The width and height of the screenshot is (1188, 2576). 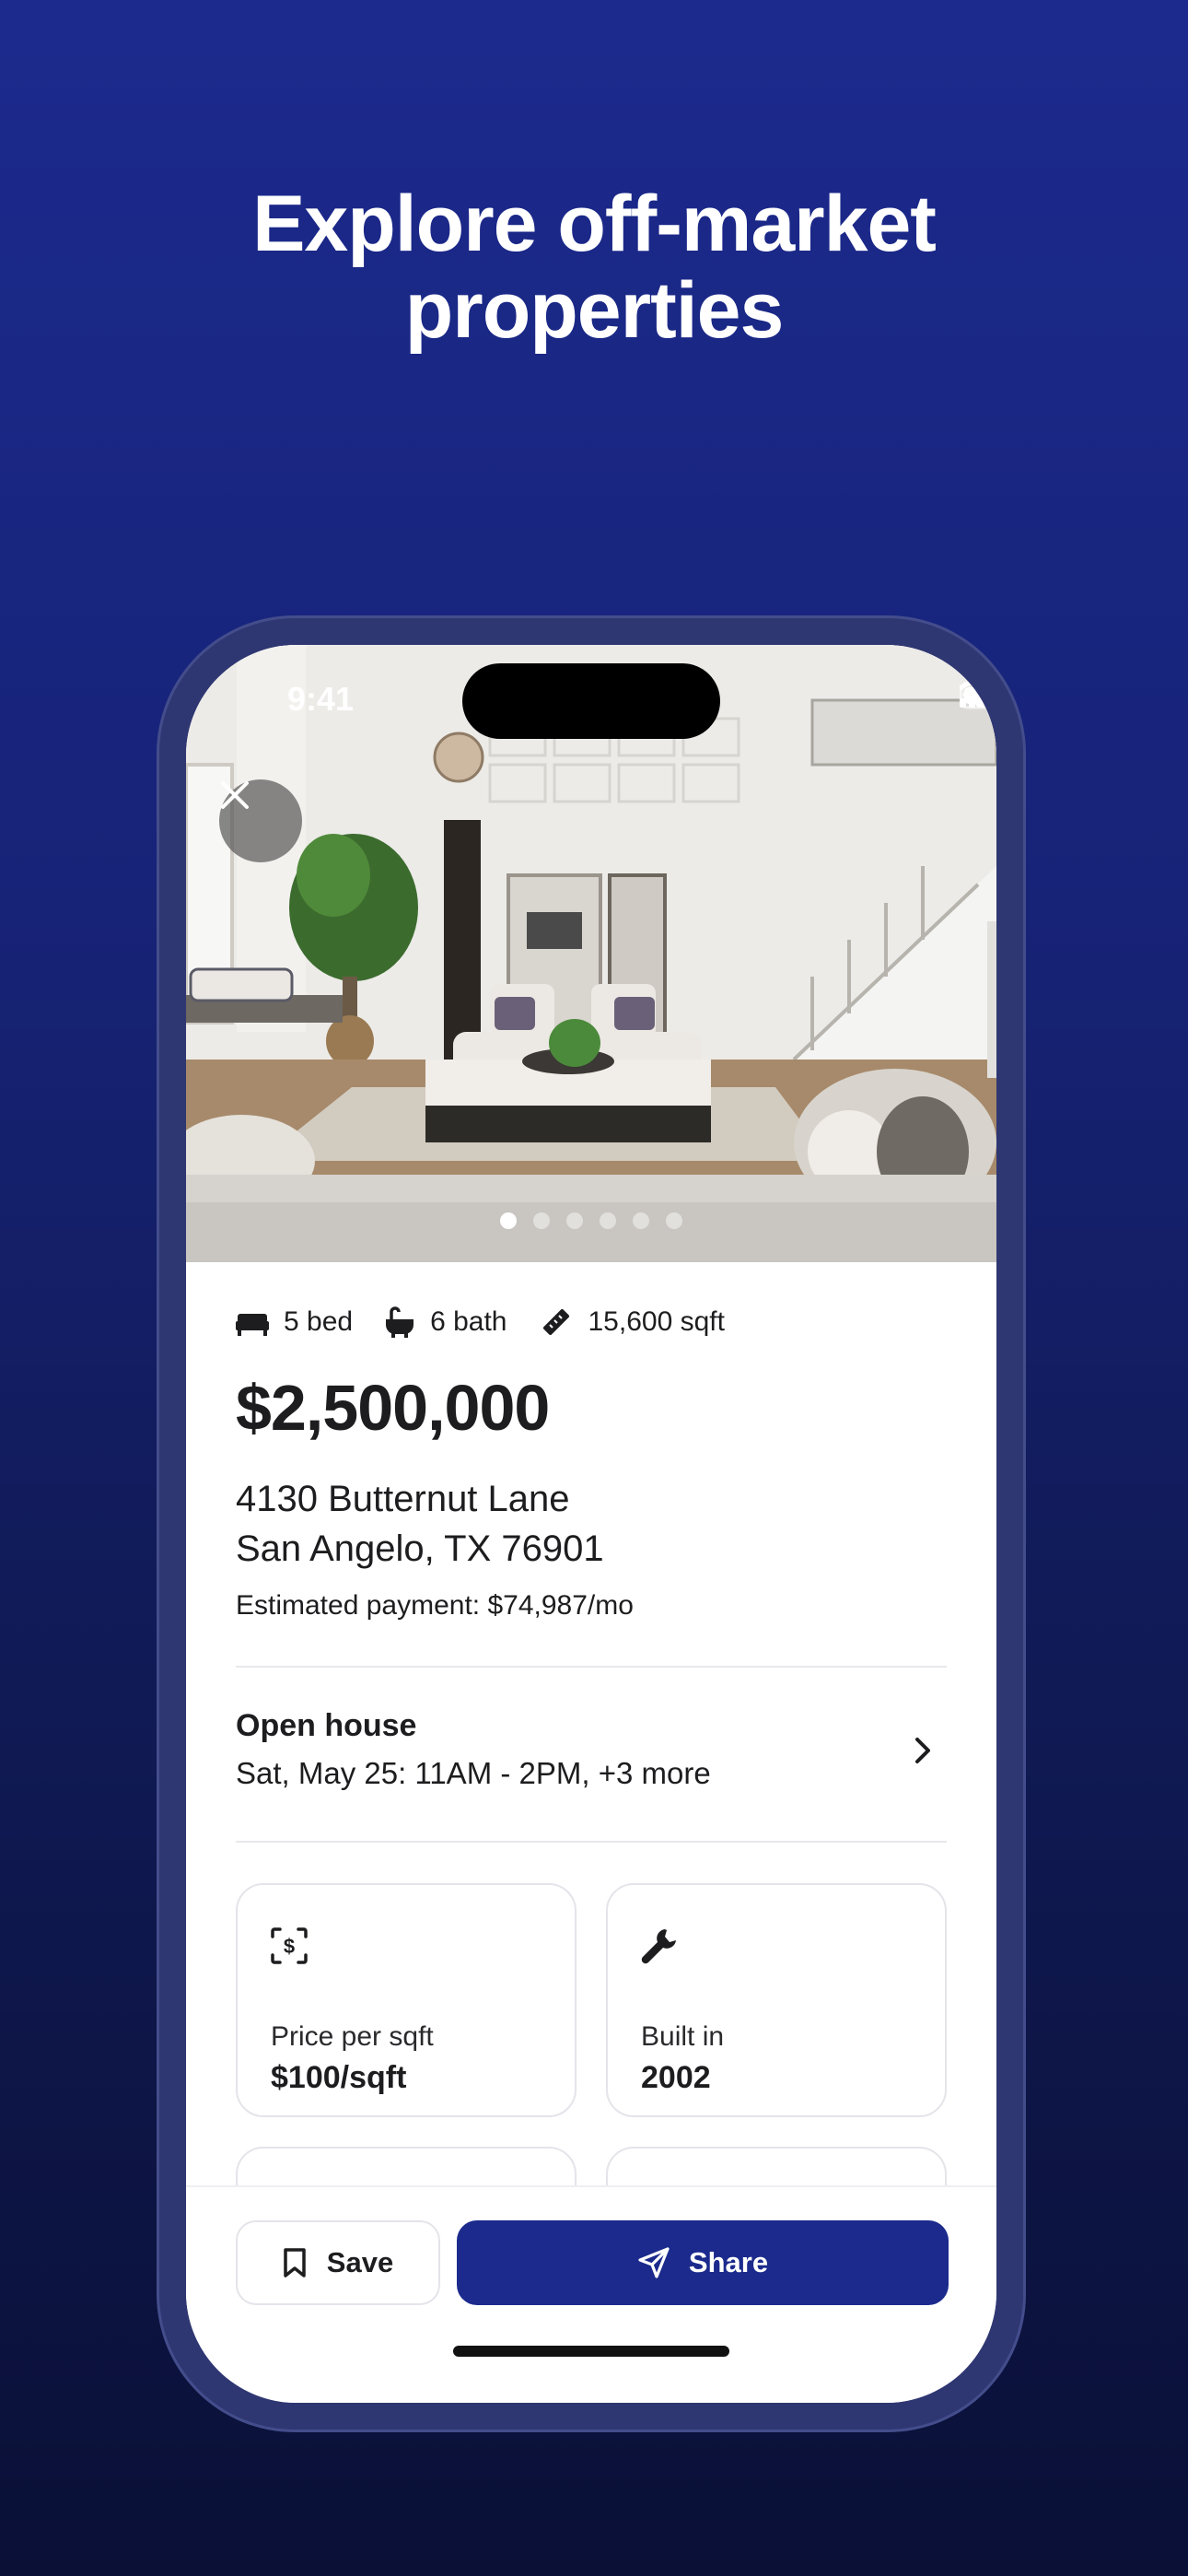 I want to click on fact-label: Built in, so click(x=683, y=2037).